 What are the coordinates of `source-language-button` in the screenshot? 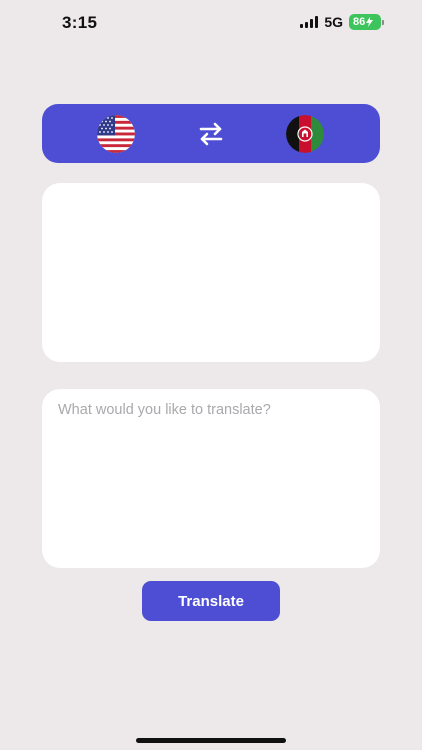 It's located at (116, 134).